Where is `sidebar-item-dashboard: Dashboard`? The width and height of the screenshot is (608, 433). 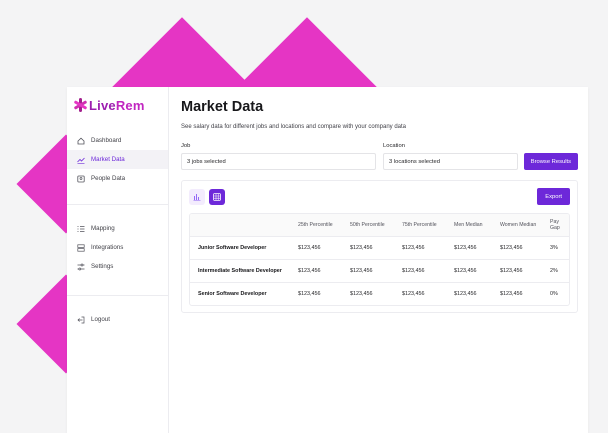 sidebar-item-dashboard: Dashboard is located at coordinates (117, 140).